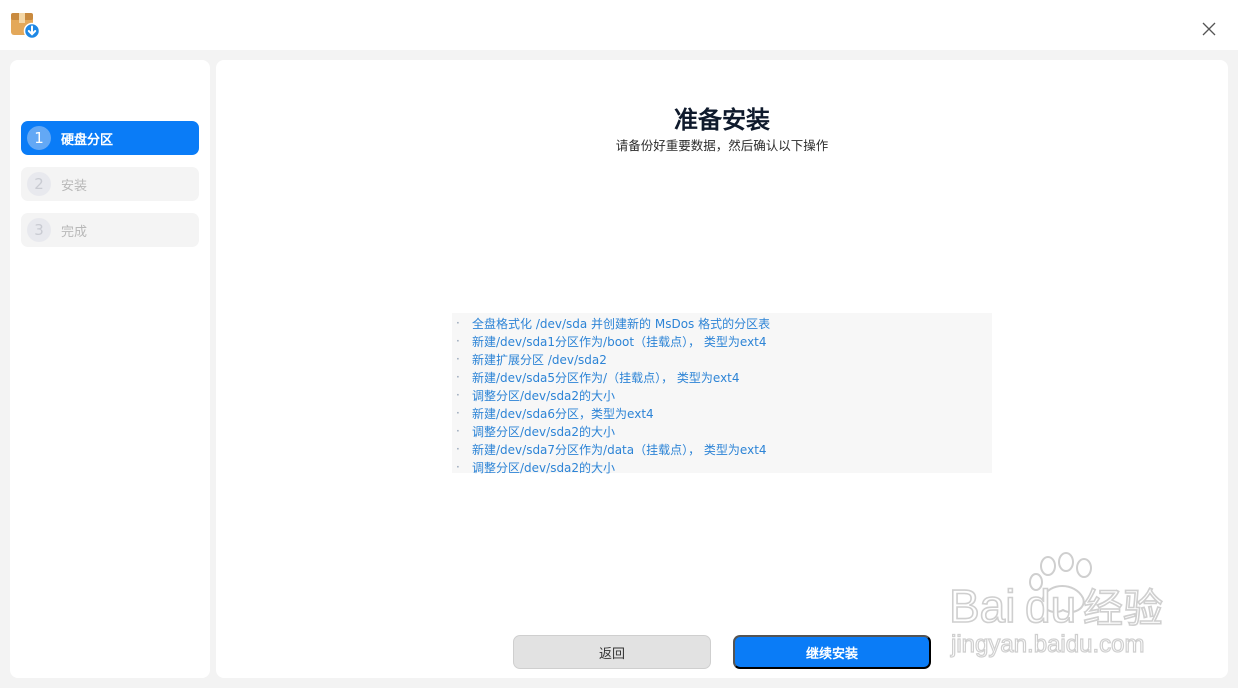 This screenshot has width=1238, height=688. I want to click on close-button, so click(1209, 29).